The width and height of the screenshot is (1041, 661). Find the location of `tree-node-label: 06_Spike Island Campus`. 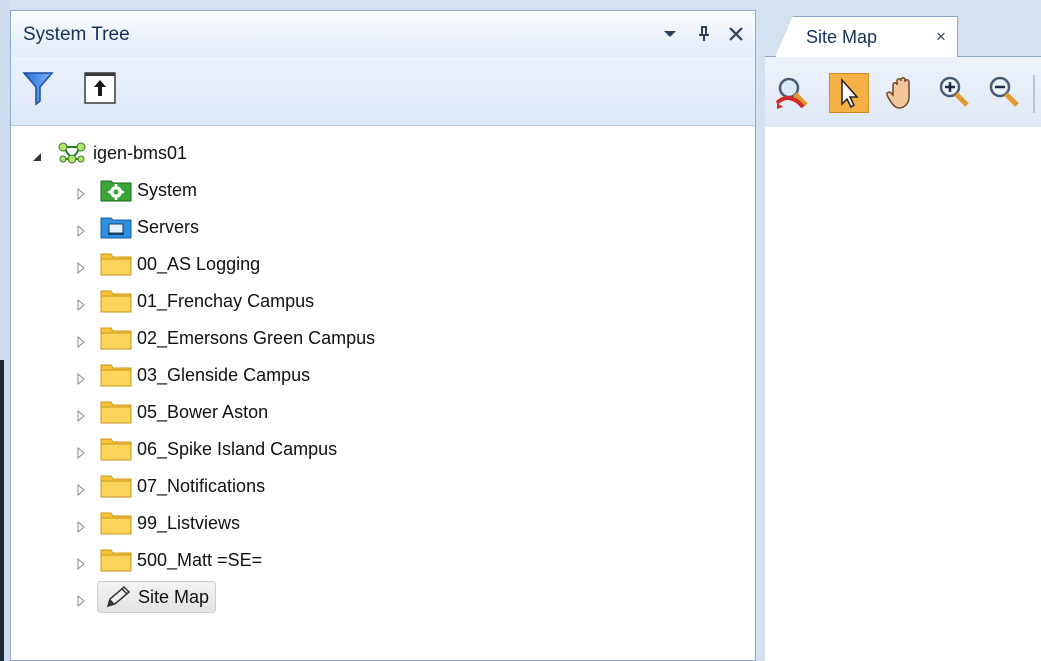

tree-node-label: 06_Spike Island Campus is located at coordinates (237, 448).